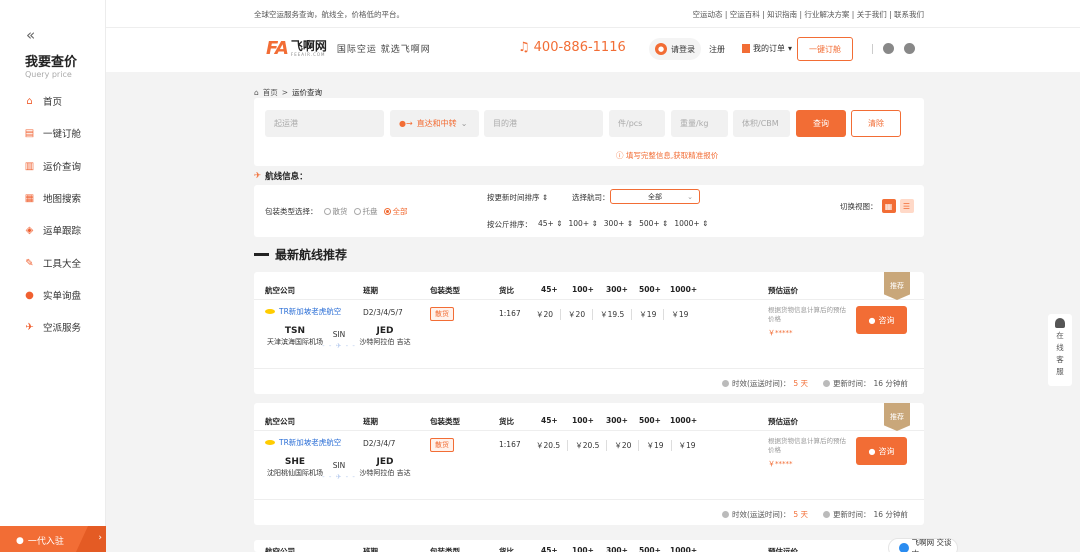 The height and width of the screenshot is (552, 1080). I want to click on grid-view-icon: ▦, so click(888, 206).